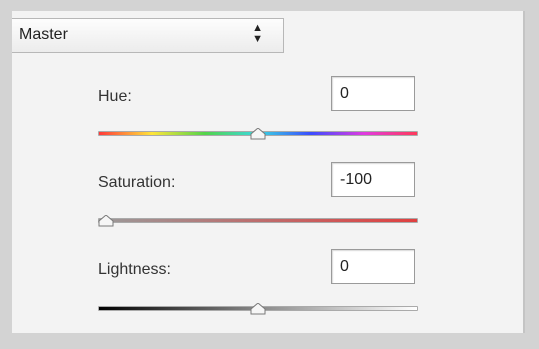 This screenshot has height=349, width=539. I want to click on channel-select-value: Master, so click(43, 34).